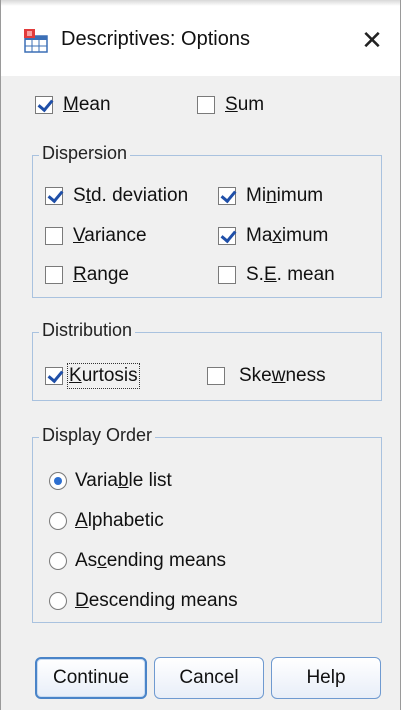  Describe the element at coordinates (227, 196) in the screenshot. I see `minimum-checkbox` at that location.